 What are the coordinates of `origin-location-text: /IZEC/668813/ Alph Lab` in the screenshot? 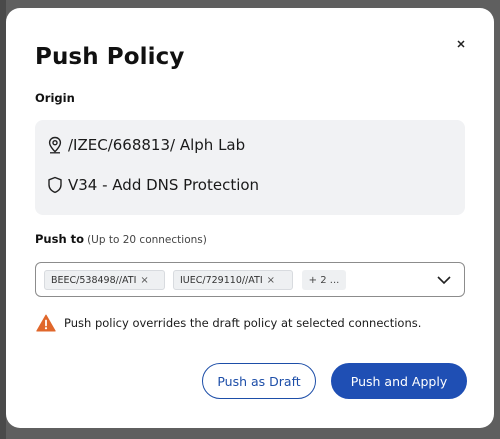 It's located at (157, 145).